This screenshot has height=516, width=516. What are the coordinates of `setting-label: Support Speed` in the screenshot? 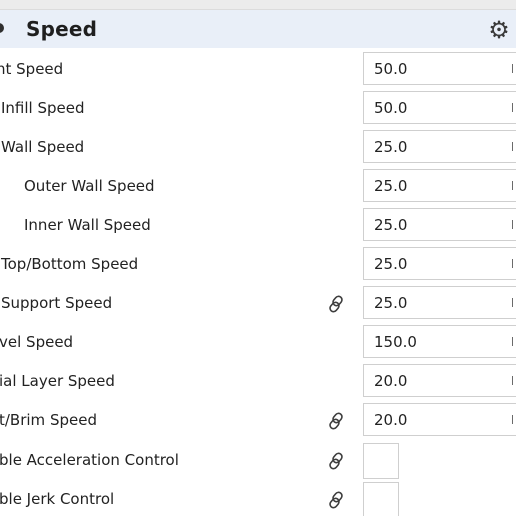 It's located at (57, 303).